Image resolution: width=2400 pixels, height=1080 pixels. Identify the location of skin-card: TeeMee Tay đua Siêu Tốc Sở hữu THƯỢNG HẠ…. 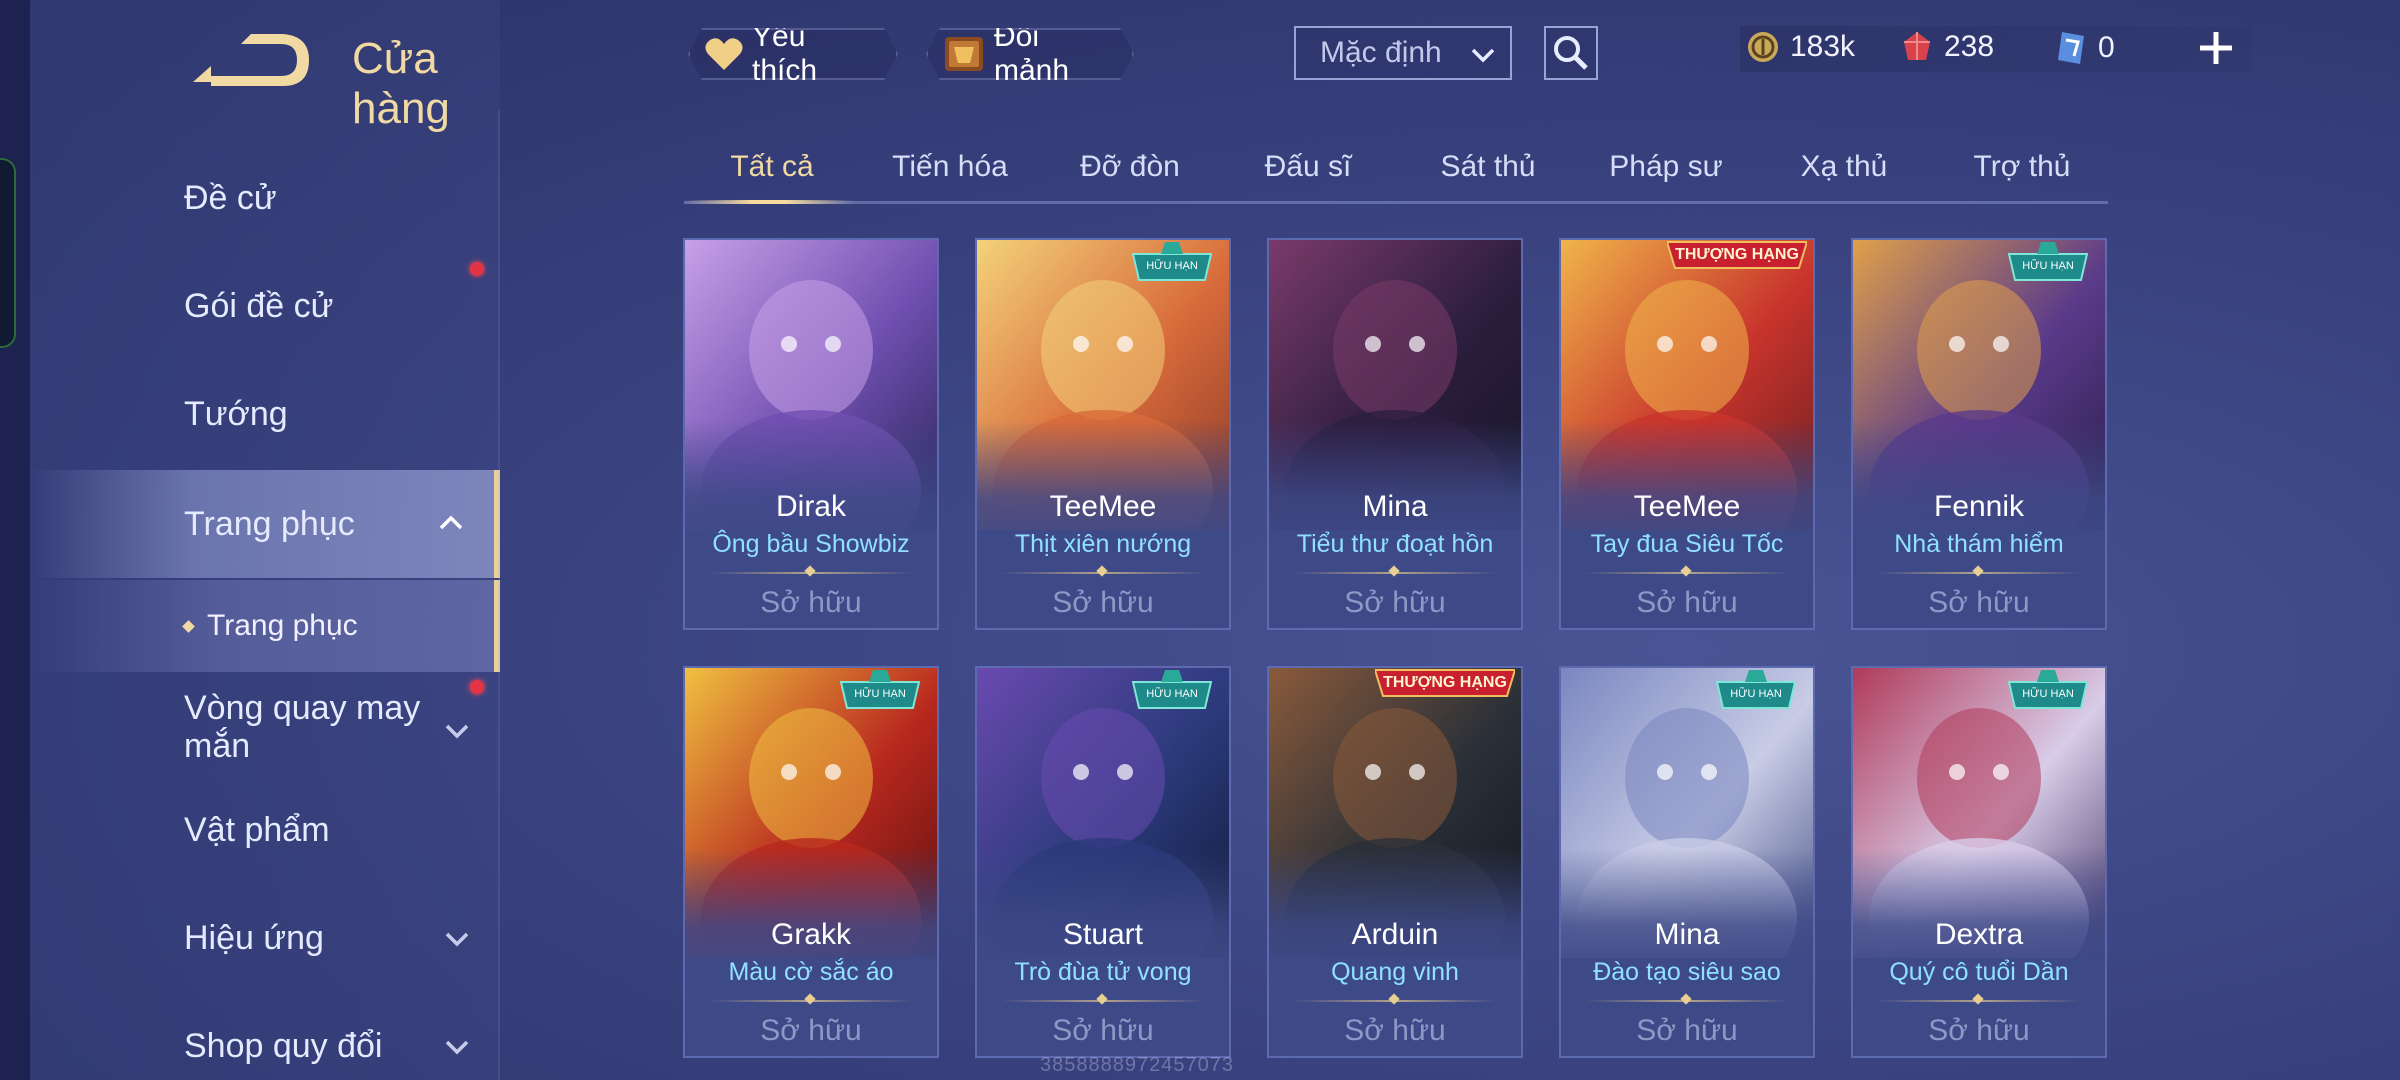
(1687, 434).